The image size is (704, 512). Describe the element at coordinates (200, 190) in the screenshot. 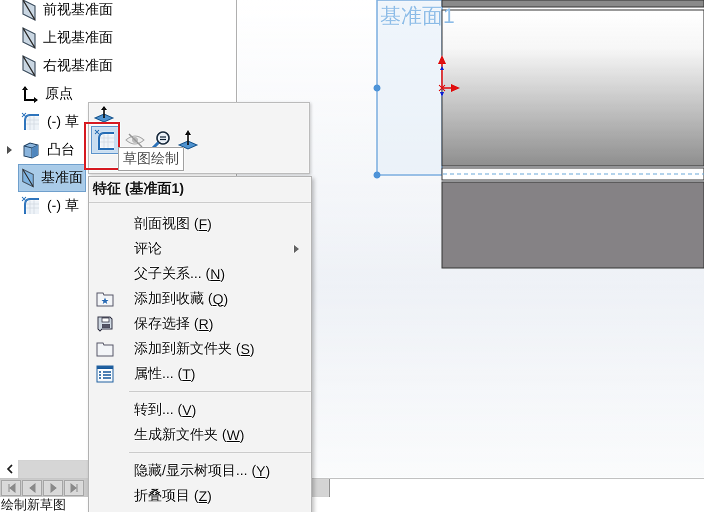

I see `menu-title: 特征 (基准面1)` at that location.